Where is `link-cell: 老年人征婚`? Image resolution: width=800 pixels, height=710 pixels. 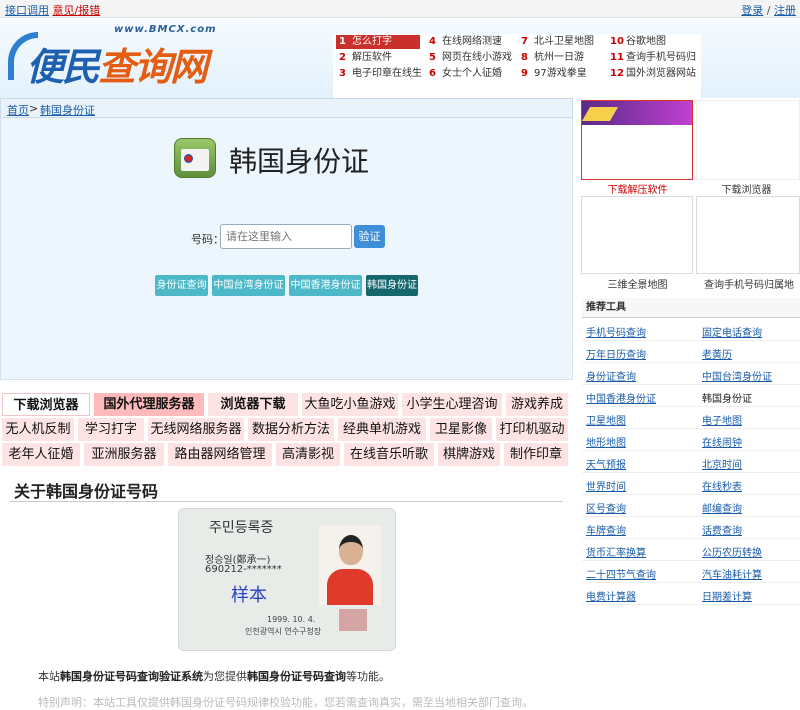
link-cell: 老年人征婚 is located at coordinates (41, 454).